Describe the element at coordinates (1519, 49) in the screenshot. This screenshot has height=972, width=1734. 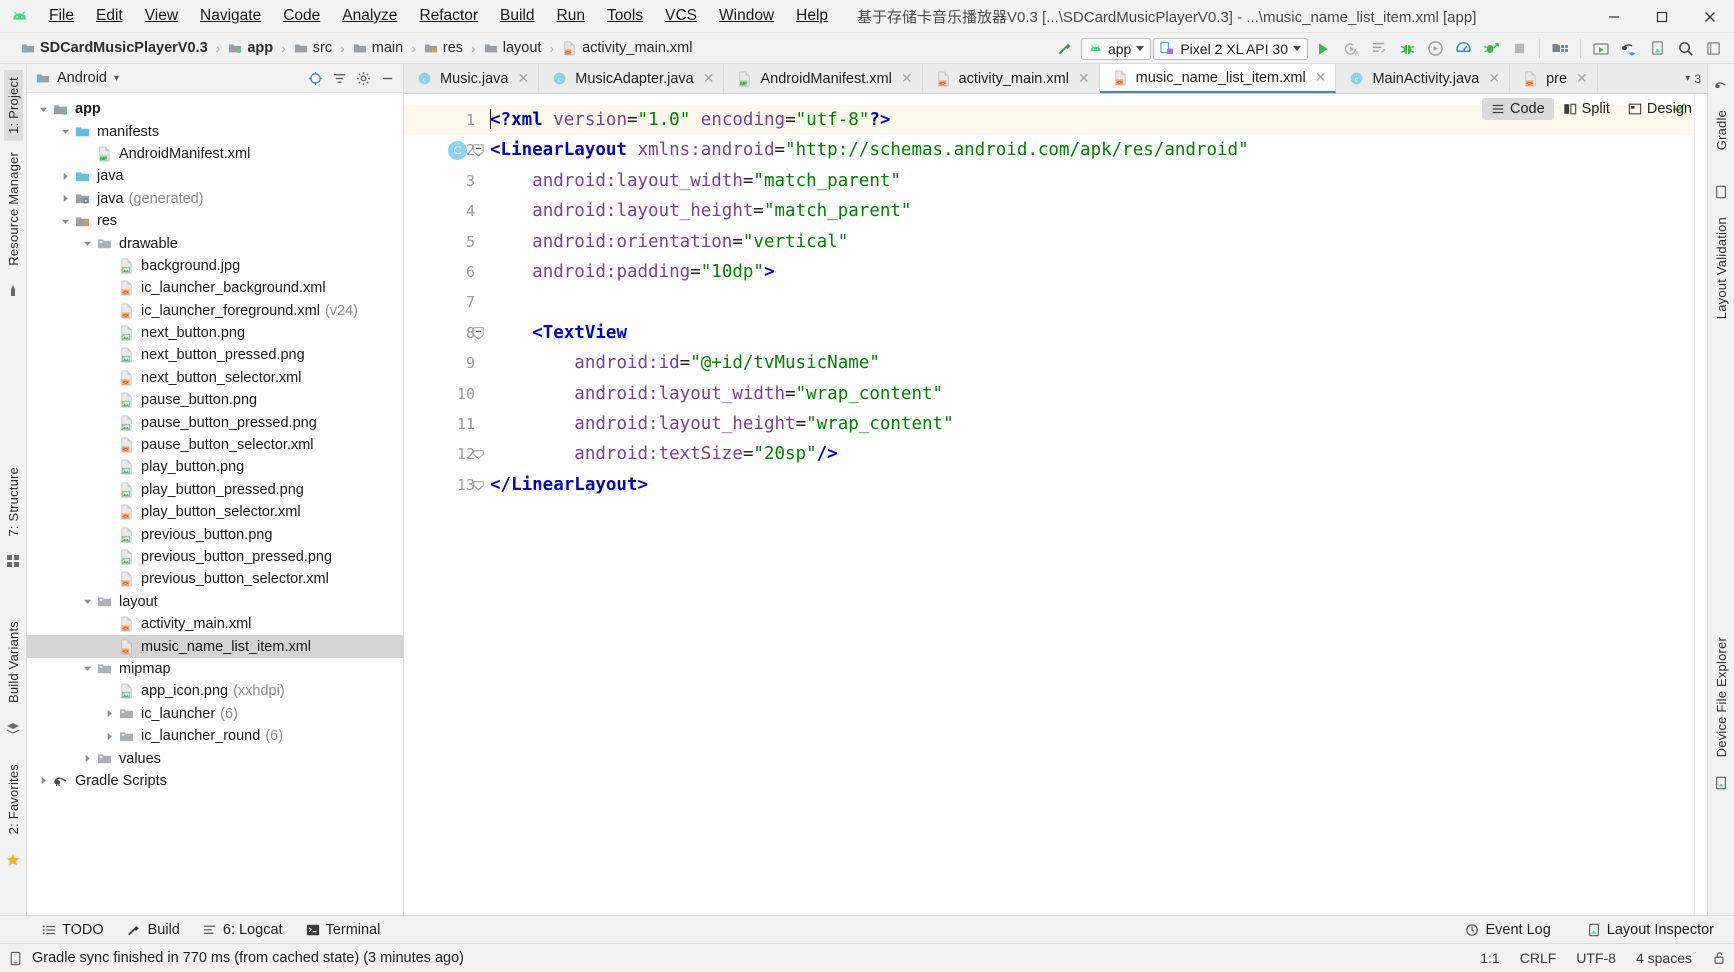
I see `stop-button` at that location.